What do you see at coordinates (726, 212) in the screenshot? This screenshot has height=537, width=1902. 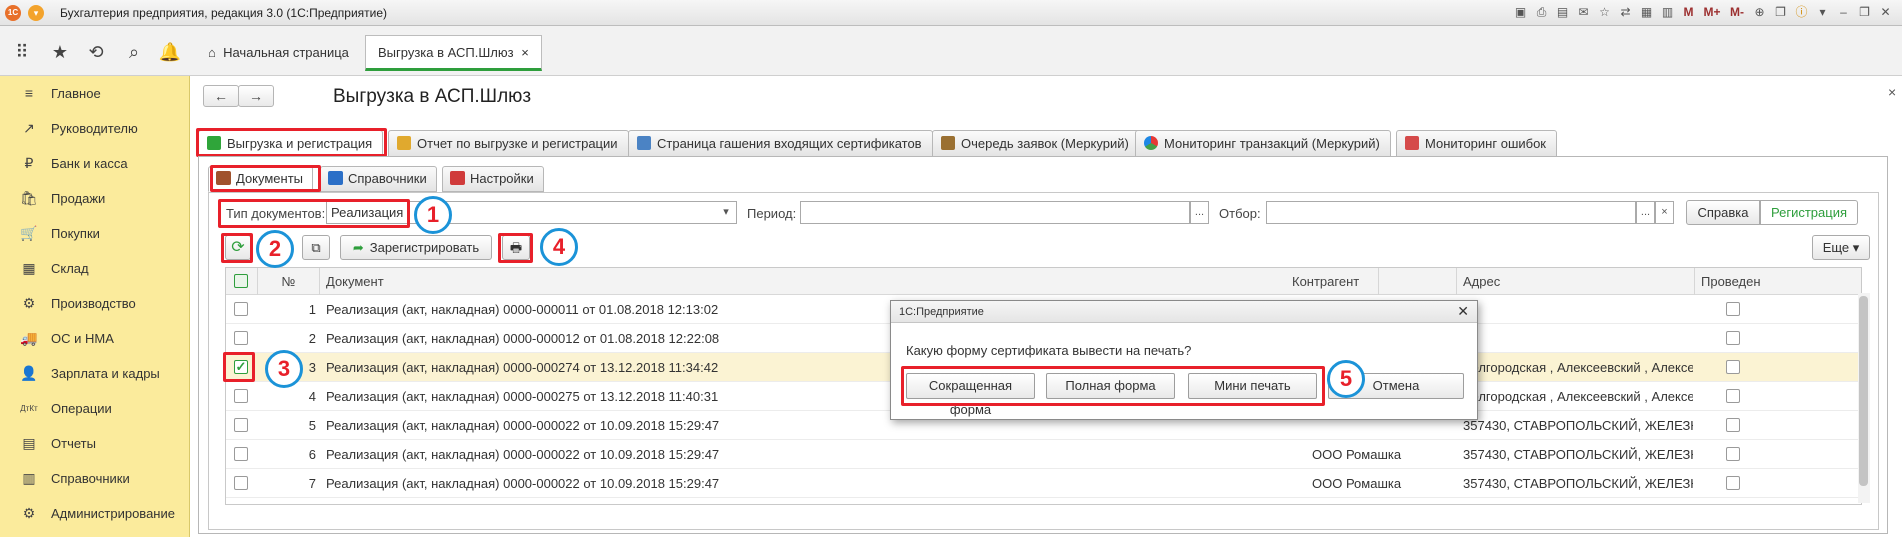 I see `doc-type-dropdown-button: ▾` at bounding box center [726, 212].